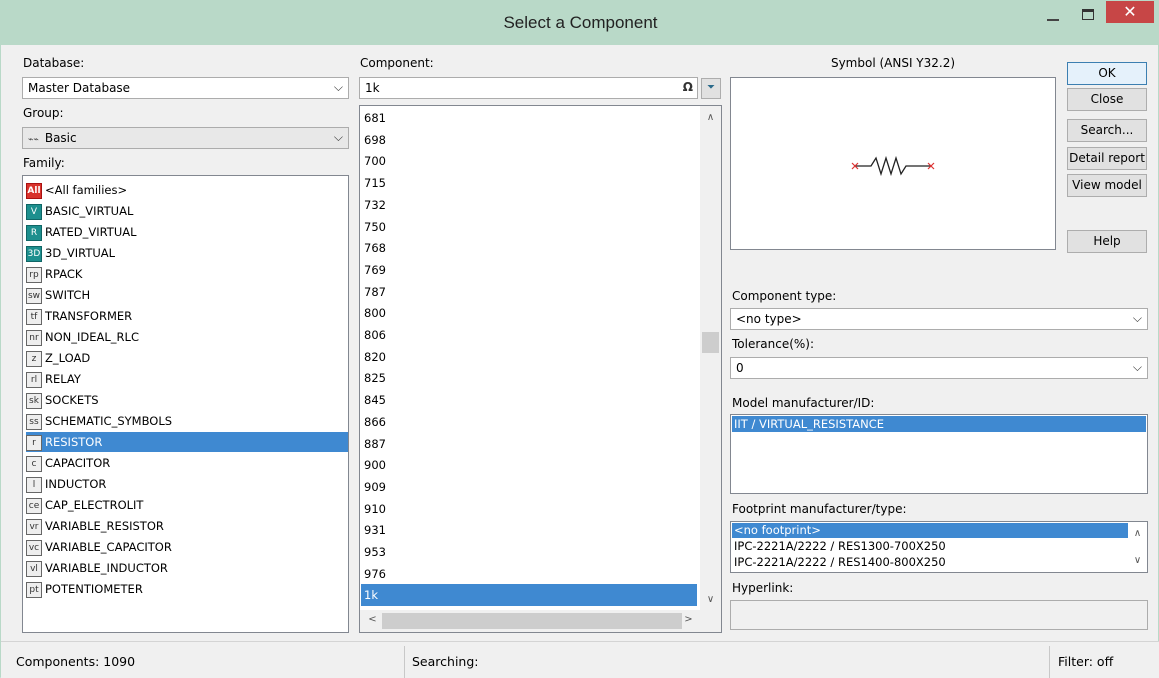 This screenshot has width=1159, height=678. Describe the element at coordinates (529, 161) in the screenshot. I see `component-item: 700` at that location.